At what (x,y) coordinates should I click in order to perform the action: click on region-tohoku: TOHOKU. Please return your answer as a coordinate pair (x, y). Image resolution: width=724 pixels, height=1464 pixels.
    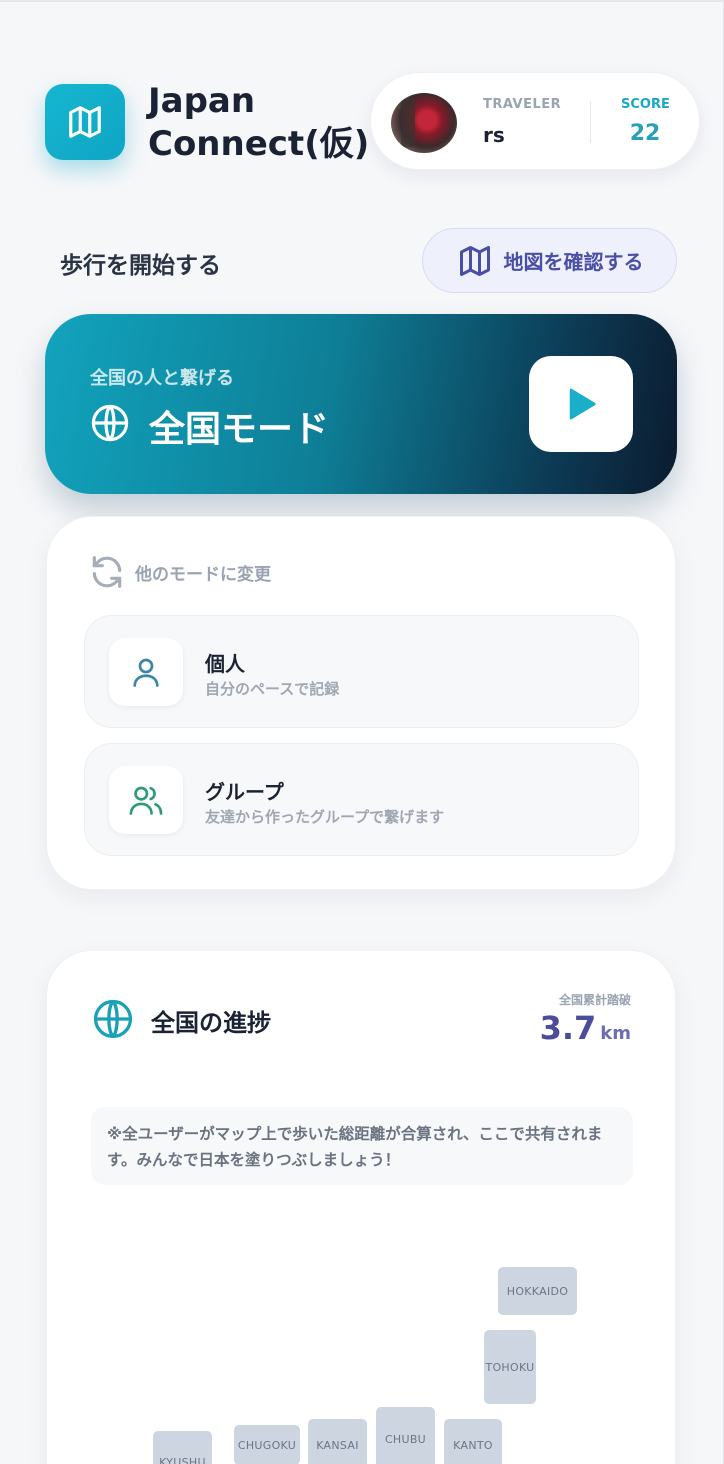
    Looking at the image, I should click on (510, 1367).